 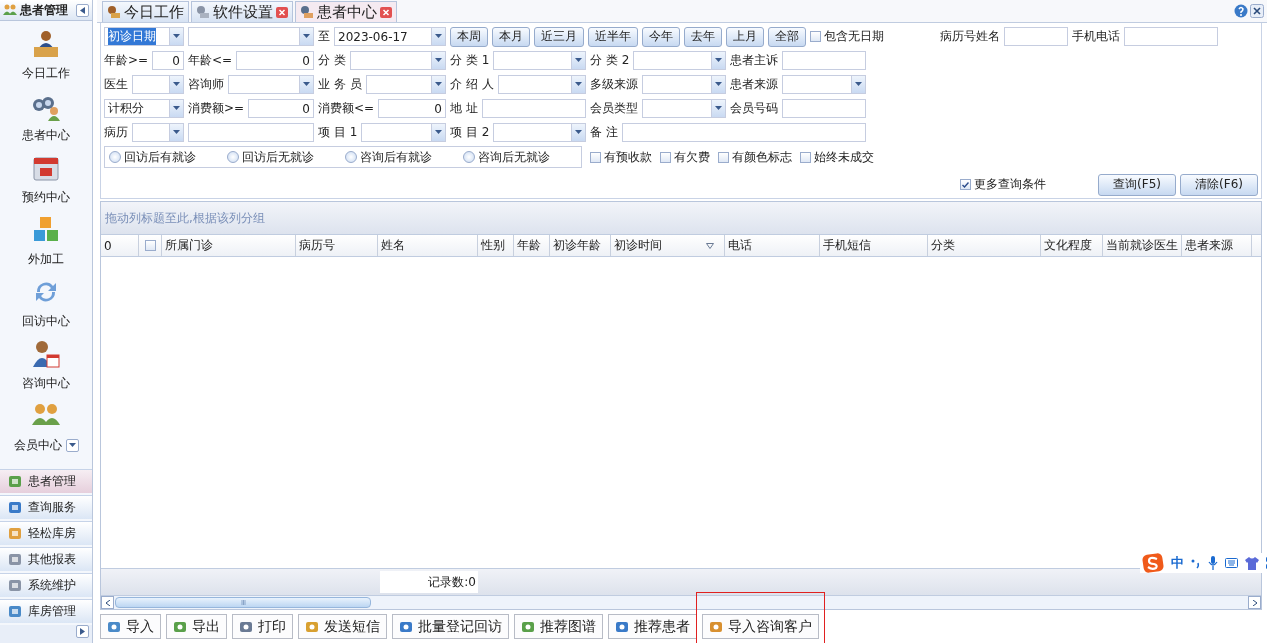 I want to click on column-header: 手机短信, so click(x=874, y=245).